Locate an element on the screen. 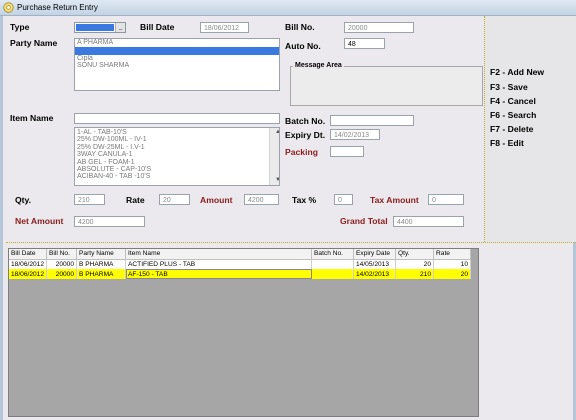 Image resolution: width=576 pixels, height=420 pixels. batch-no-field is located at coordinates (372, 120).